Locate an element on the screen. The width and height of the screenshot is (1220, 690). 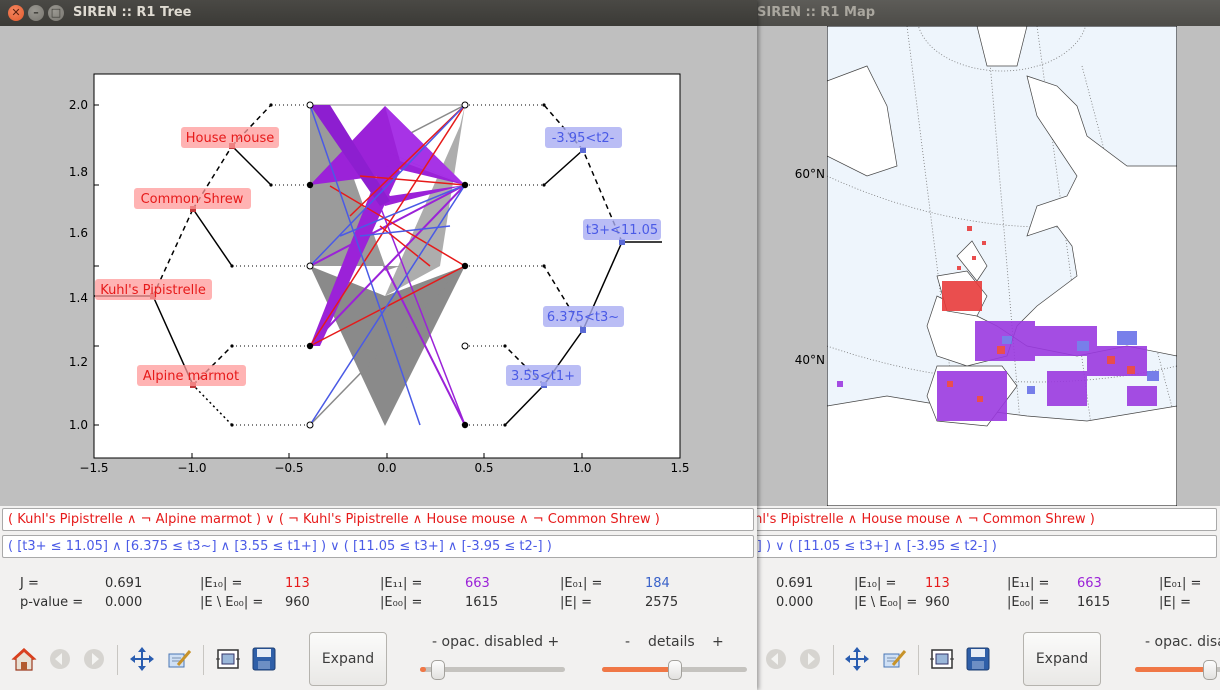
window-title: SIREN :: R1 Tree is located at coordinates (132, 12).